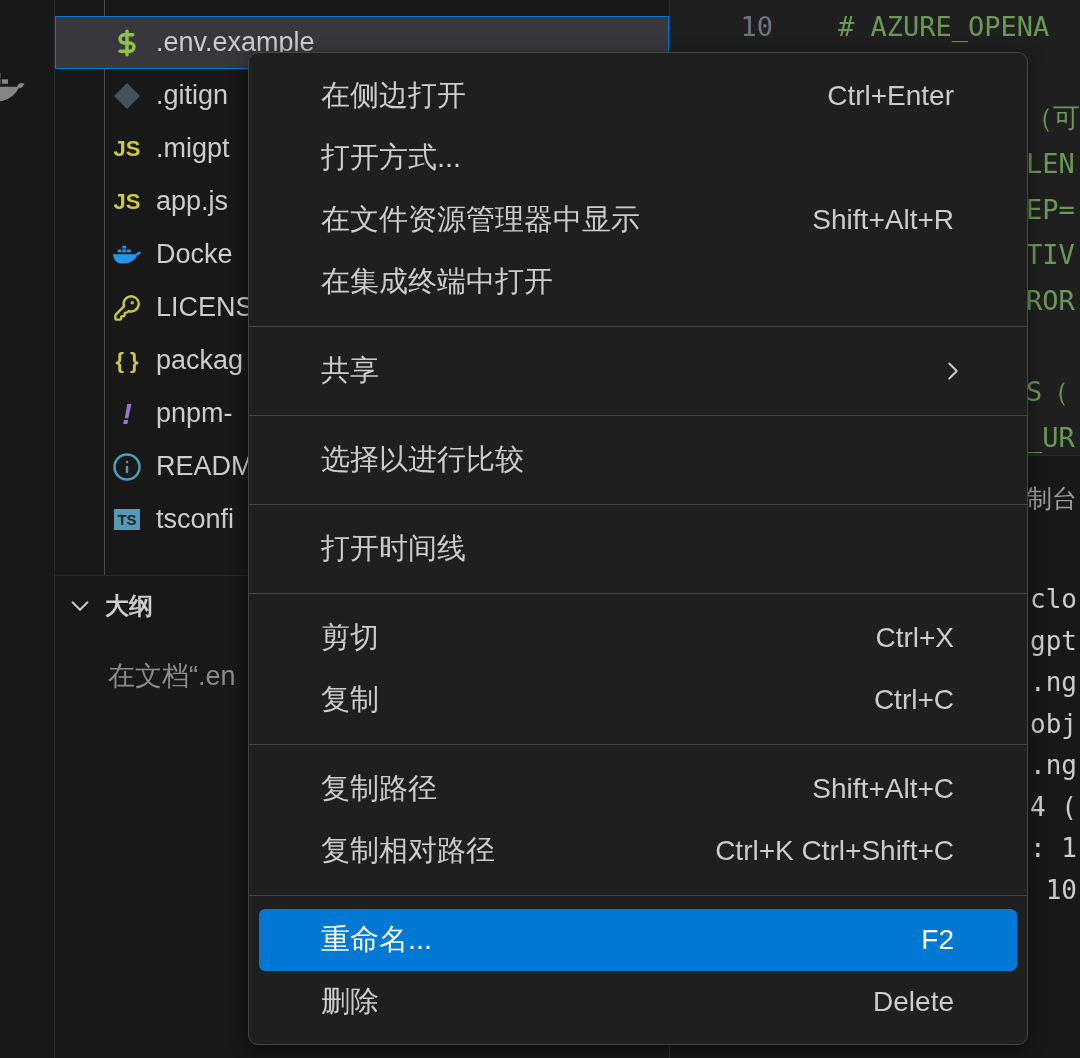  I want to click on code-text: S（, so click(1048, 391).